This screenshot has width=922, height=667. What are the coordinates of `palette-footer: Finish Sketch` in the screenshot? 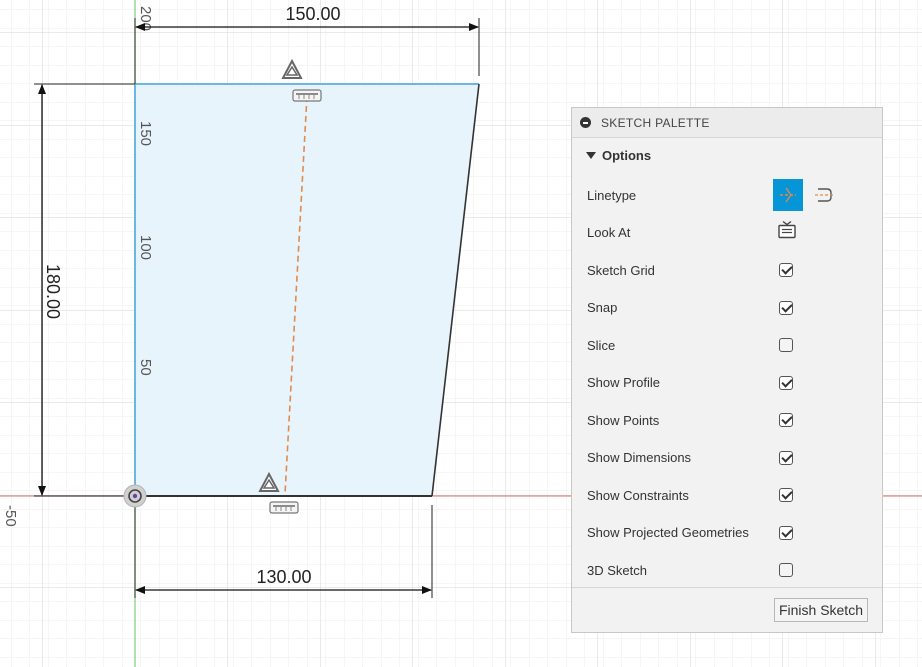 It's located at (727, 609).